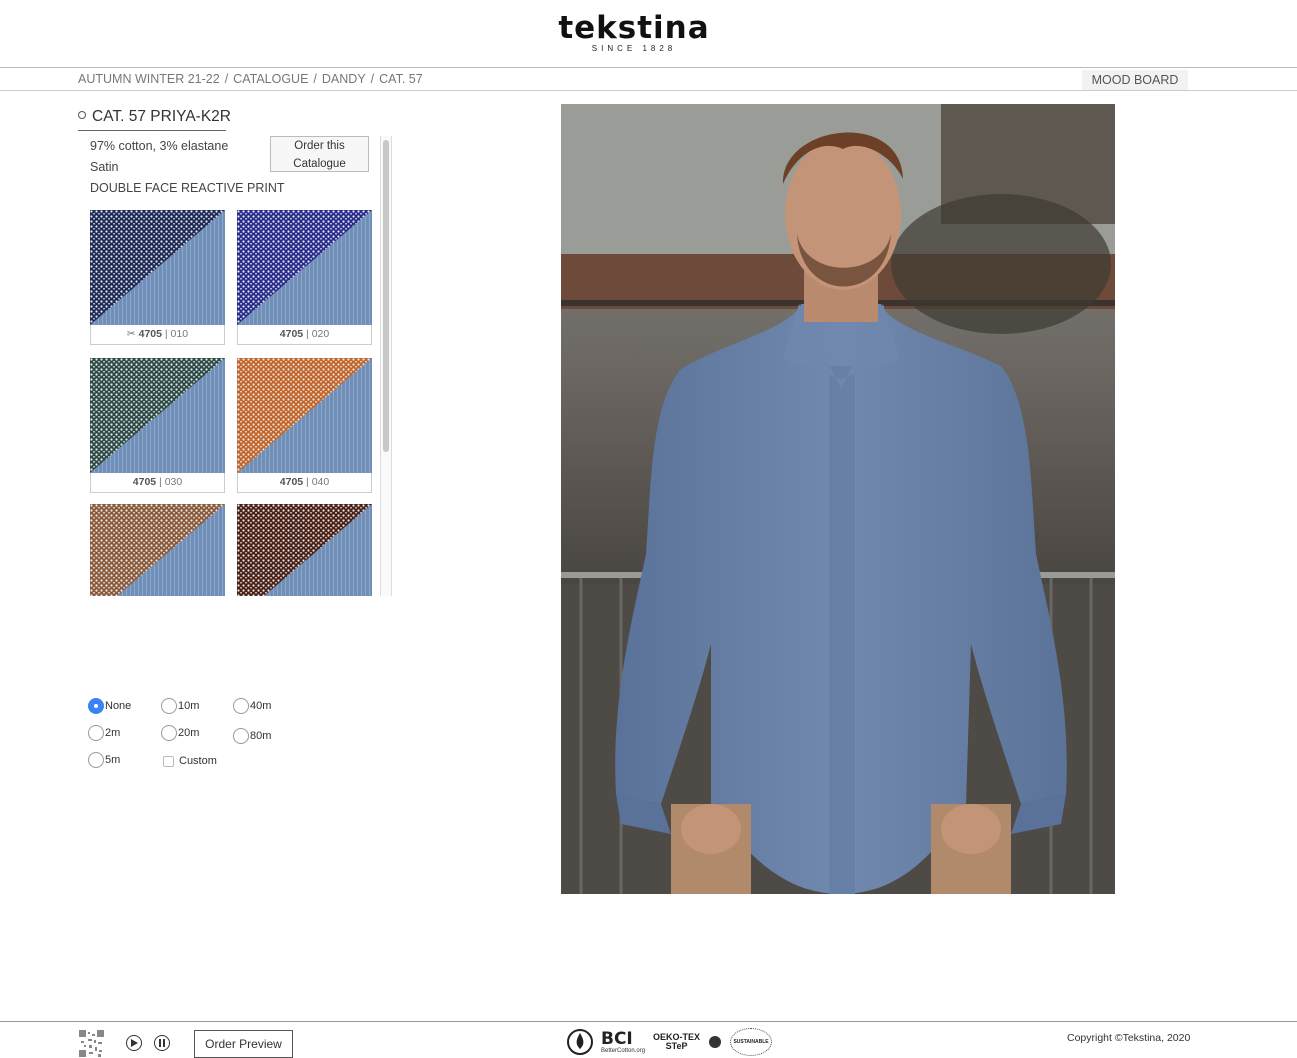  What do you see at coordinates (344, 79) in the screenshot?
I see `breadcrumb-item: DANDY` at bounding box center [344, 79].